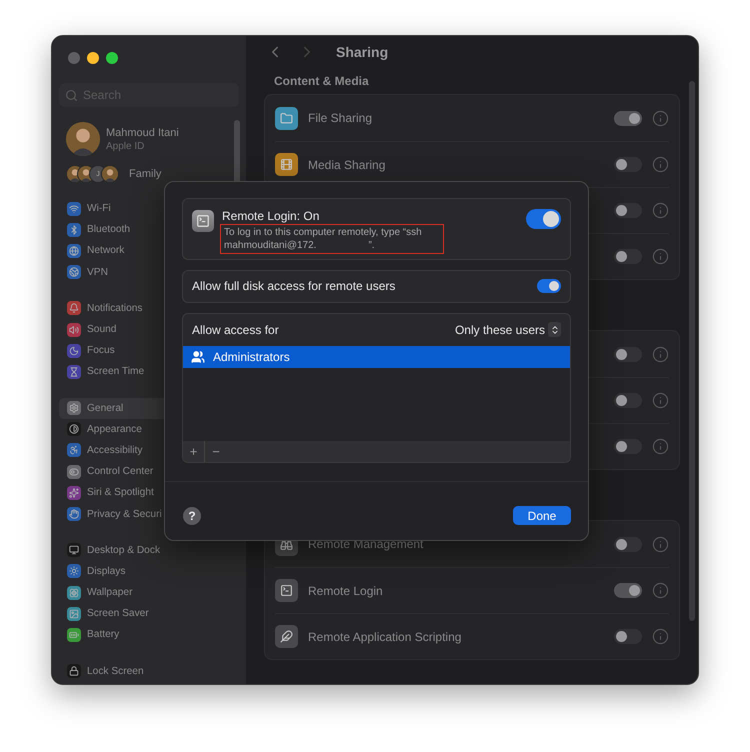  I want to click on access-label: Allow access for, so click(236, 329).